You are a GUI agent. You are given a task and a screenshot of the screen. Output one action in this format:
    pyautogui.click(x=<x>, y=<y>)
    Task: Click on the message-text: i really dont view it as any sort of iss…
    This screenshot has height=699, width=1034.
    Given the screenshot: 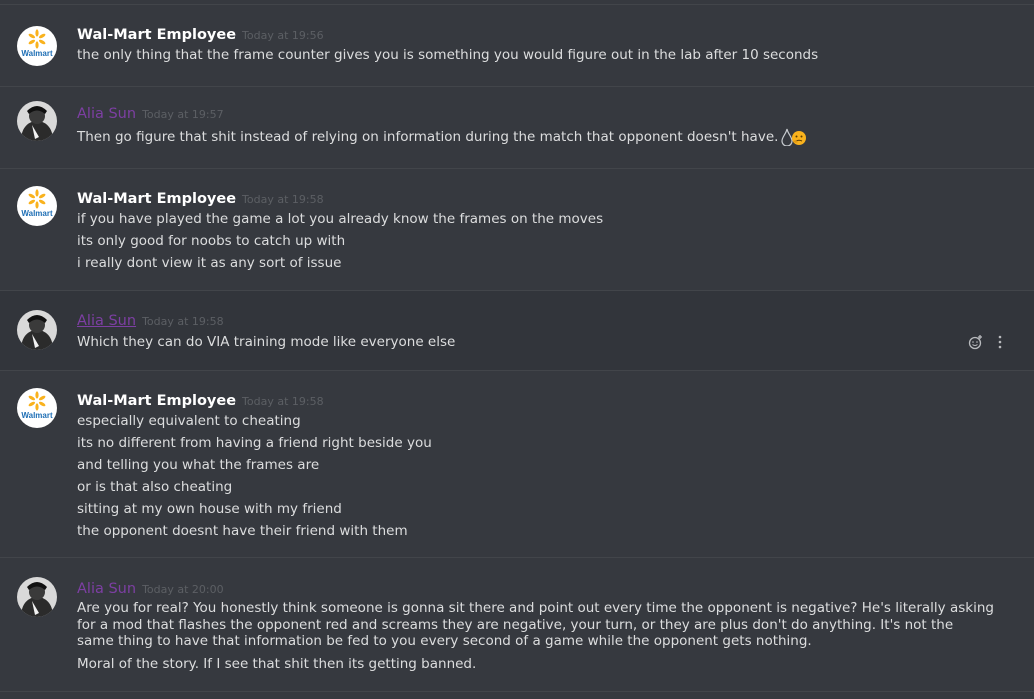 What is the action you would take?
    pyautogui.click(x=209, y=263)
    